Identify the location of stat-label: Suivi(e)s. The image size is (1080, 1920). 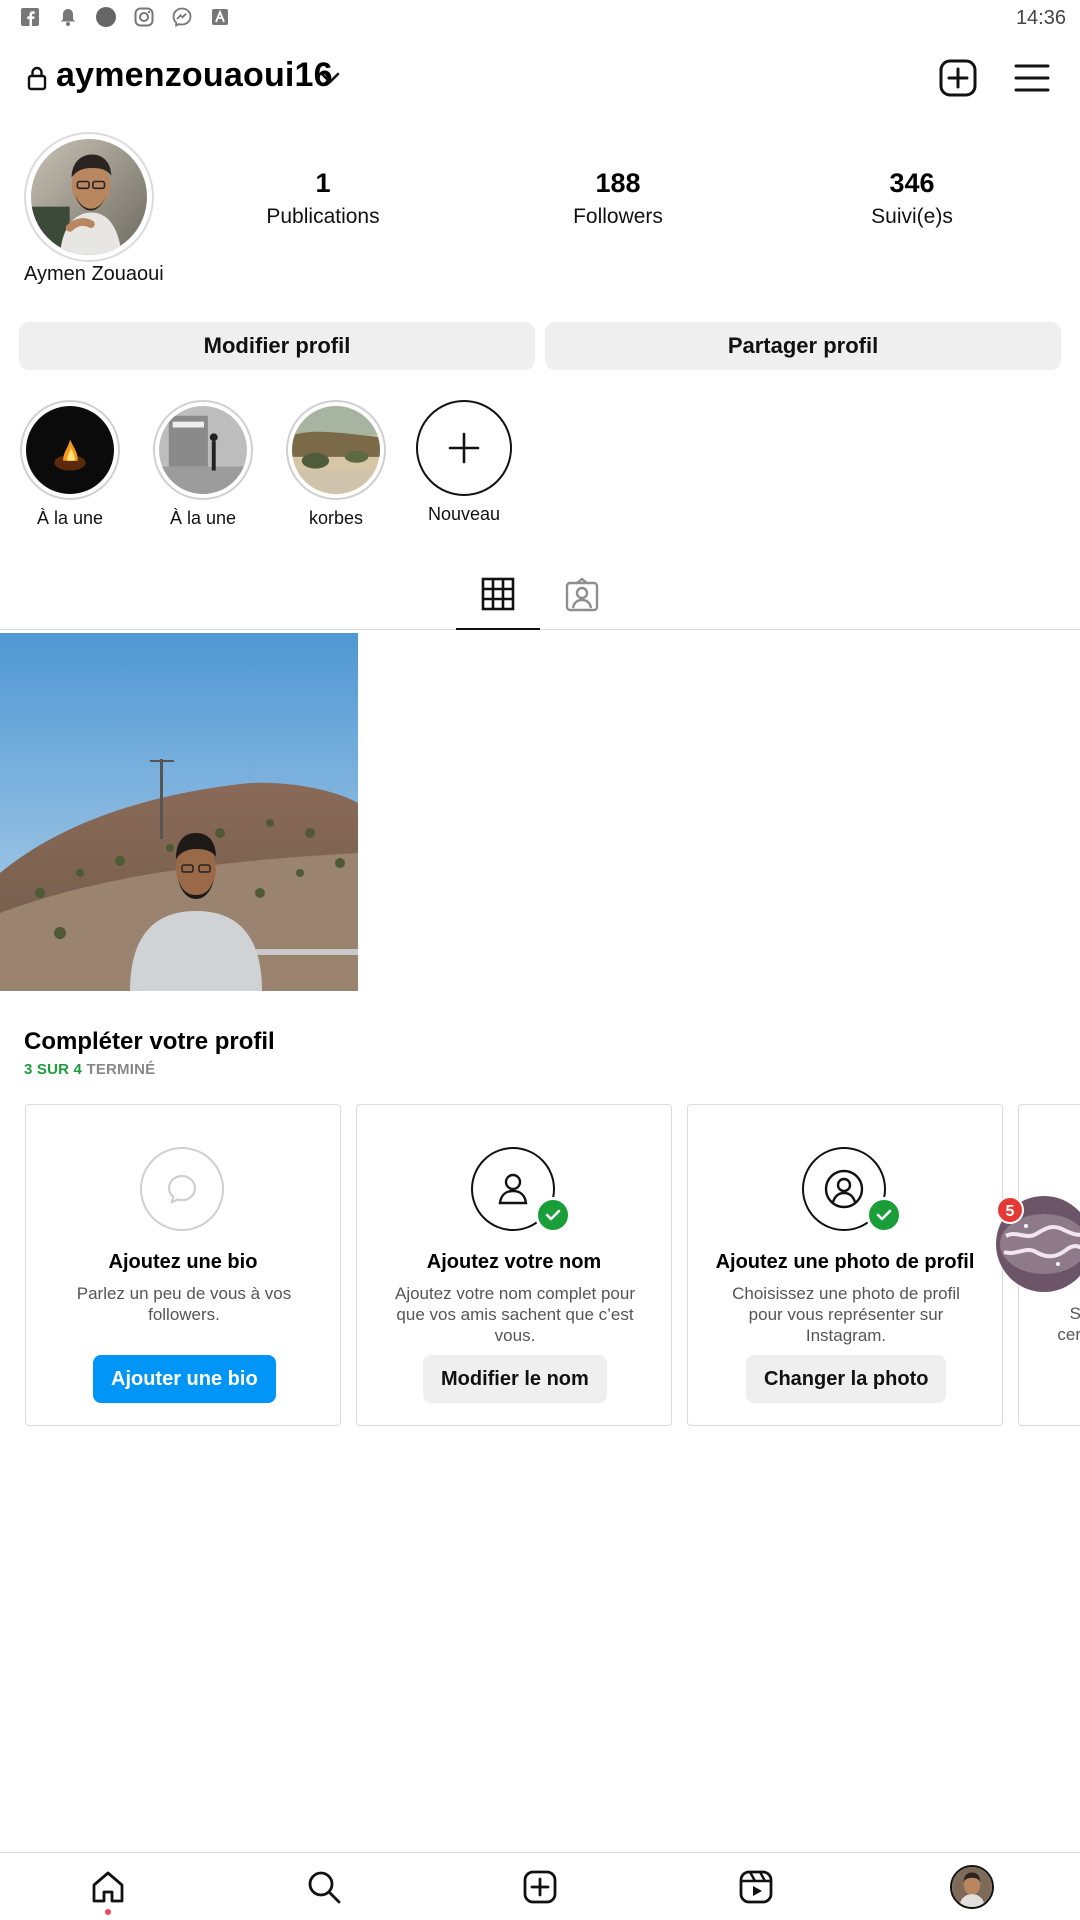
(912, 216).